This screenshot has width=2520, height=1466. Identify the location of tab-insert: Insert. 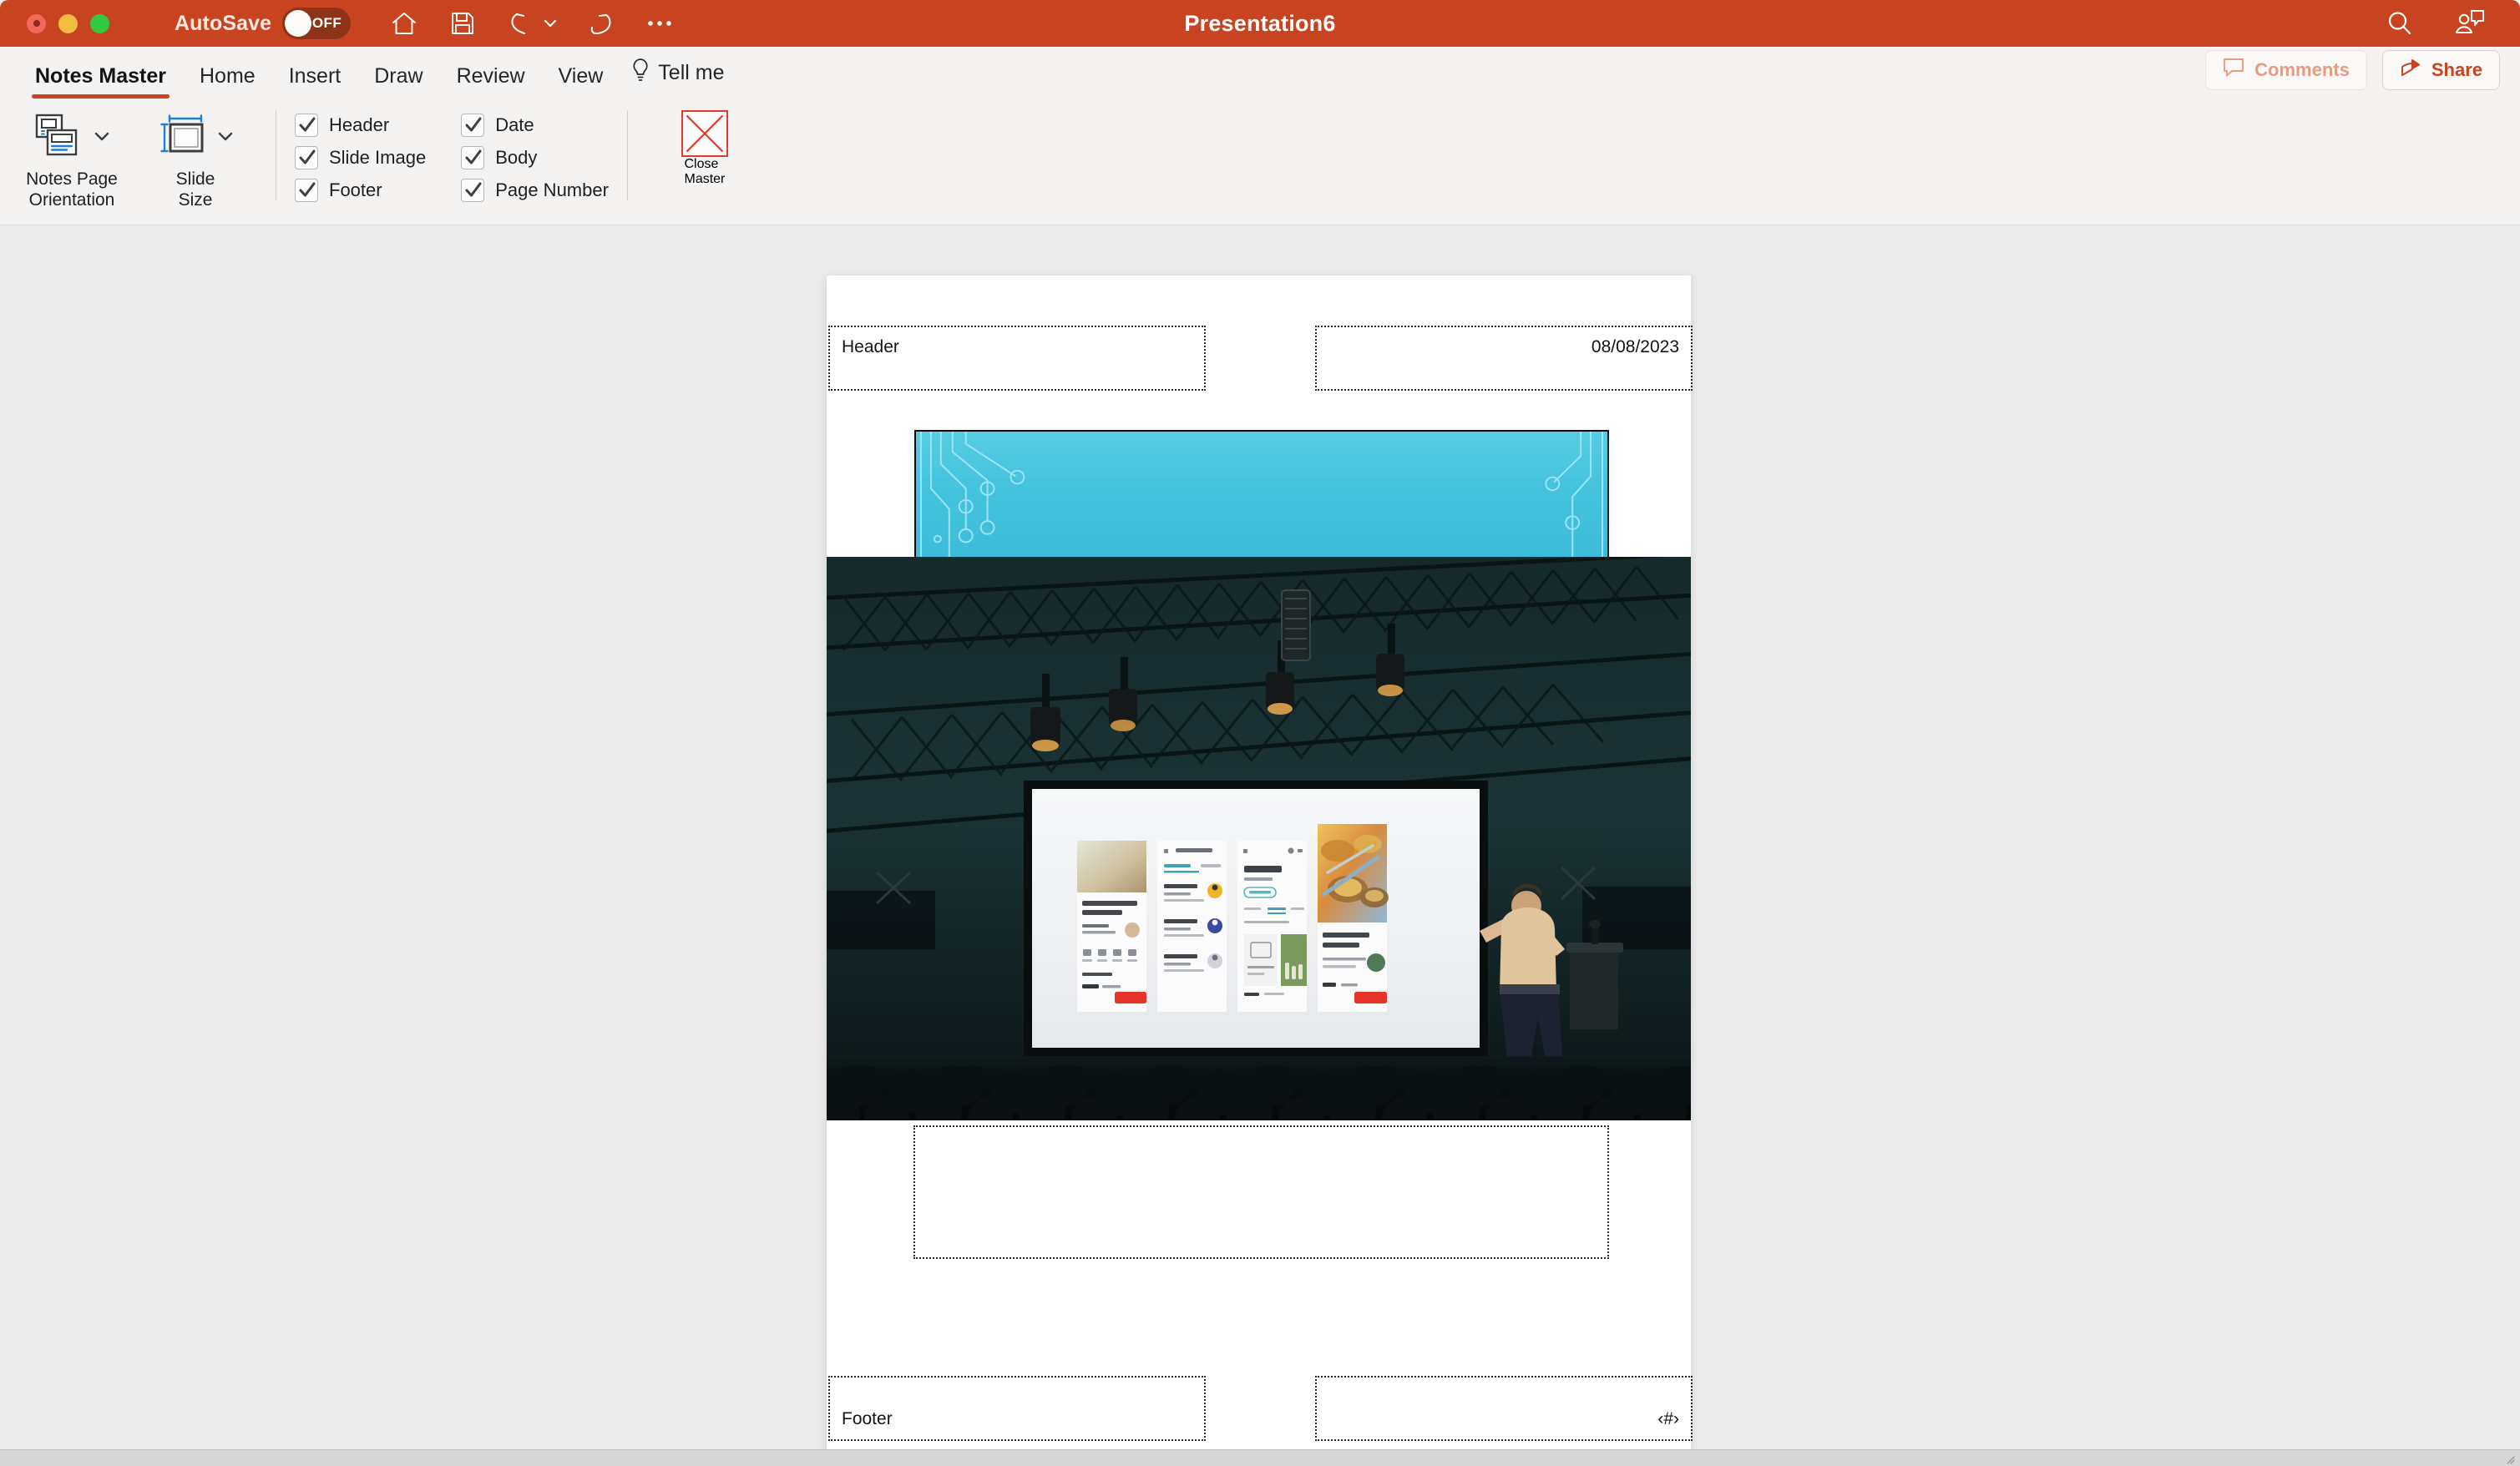
(315, 81).